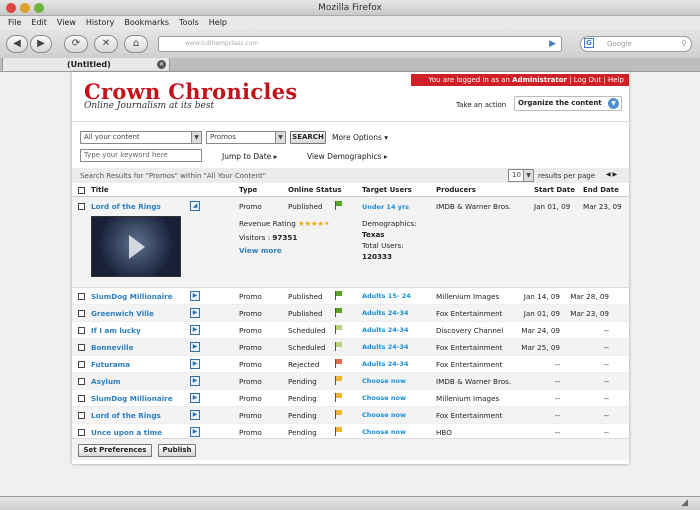 The width and height of the screenshot is (700, 510). I want to click on window-titlebar: Mozilla Firefox, so click(350, 8).